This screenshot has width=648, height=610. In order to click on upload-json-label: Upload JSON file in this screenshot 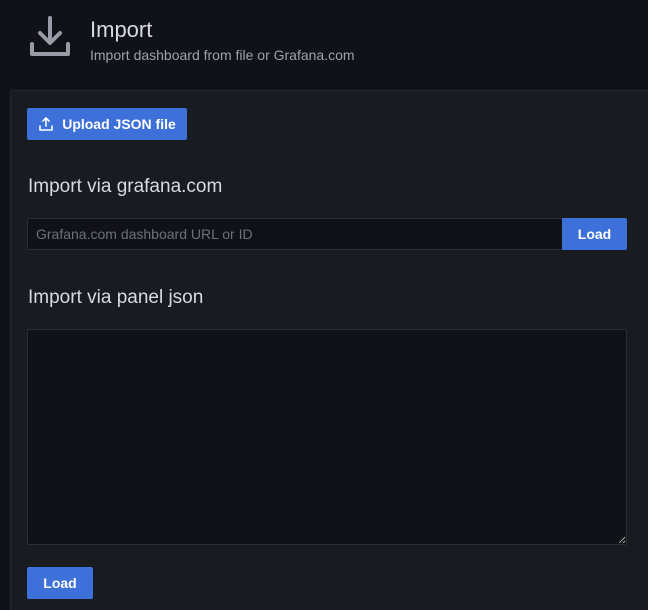, I will do `click(119, 124)`.